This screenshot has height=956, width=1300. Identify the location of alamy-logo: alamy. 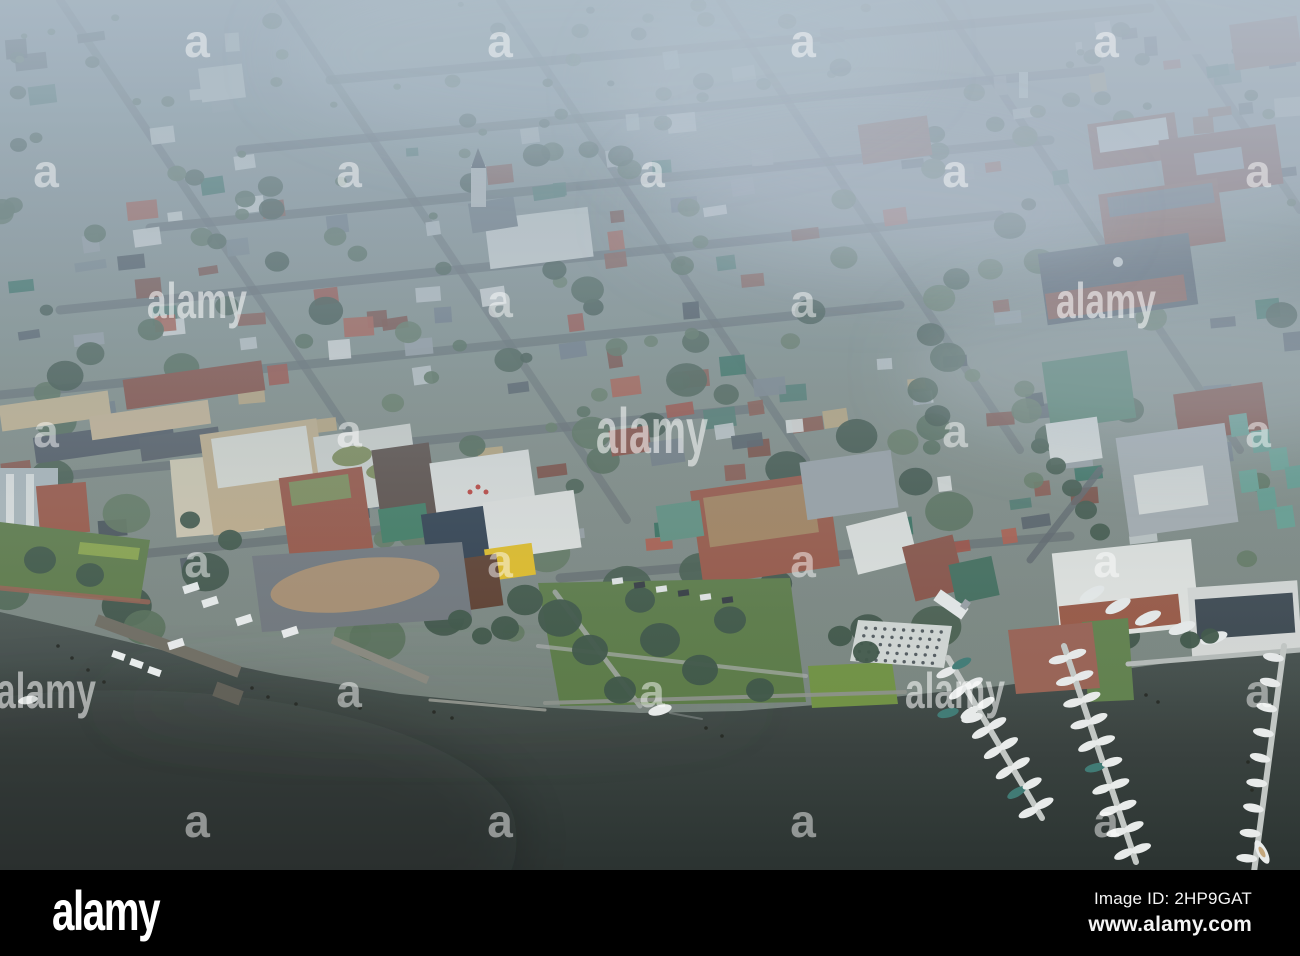
(106, 910).